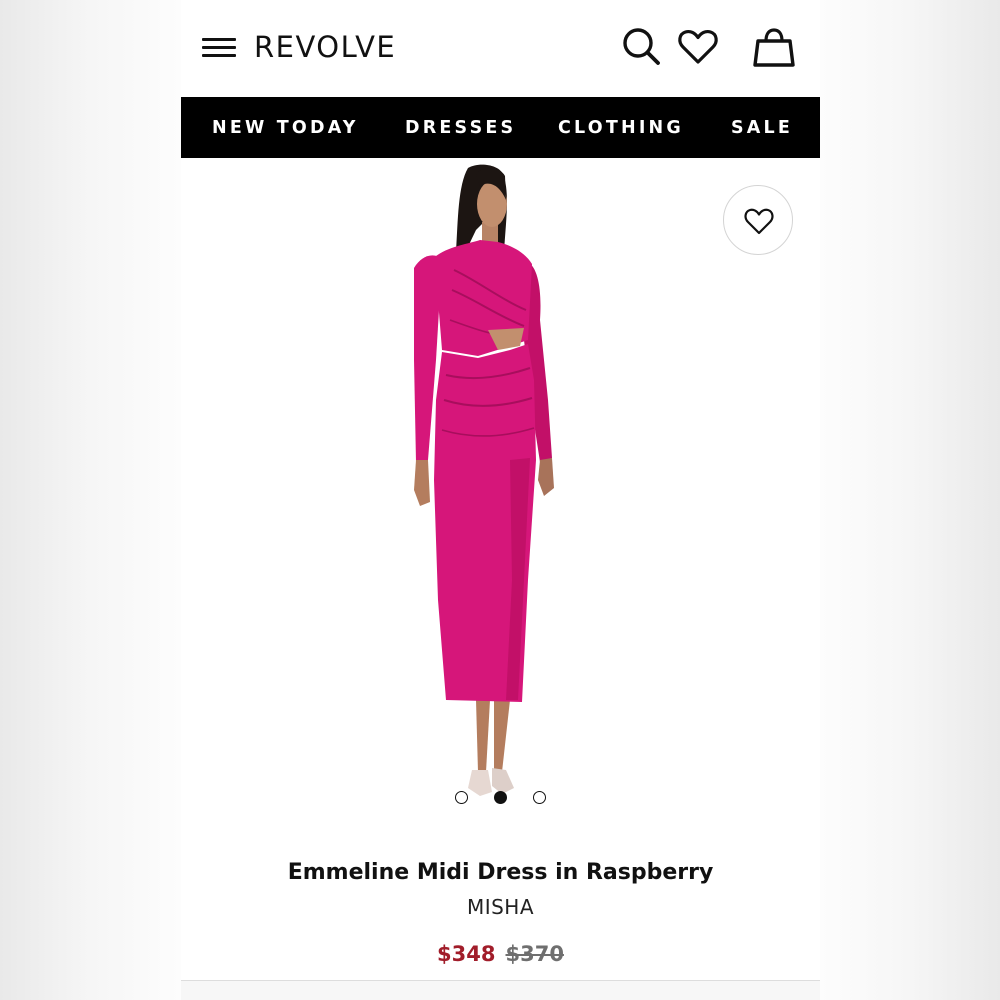 Image resolution: width=1000 pixels, height=1000 pixels. What do you see at coordinates (325, 47) in the screenshot?
I see `site-logo: REVOLVE` at bounding box center [325, 47].